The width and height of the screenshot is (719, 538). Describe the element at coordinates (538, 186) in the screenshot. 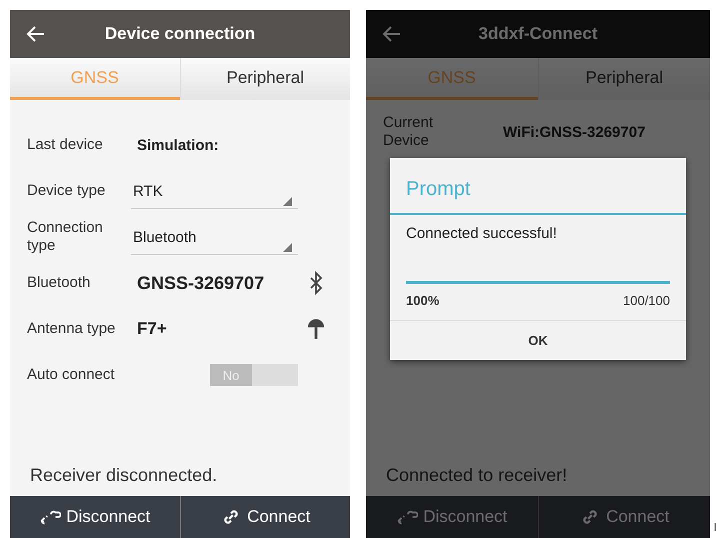

I see `dialog-title: Prompt` at that location.